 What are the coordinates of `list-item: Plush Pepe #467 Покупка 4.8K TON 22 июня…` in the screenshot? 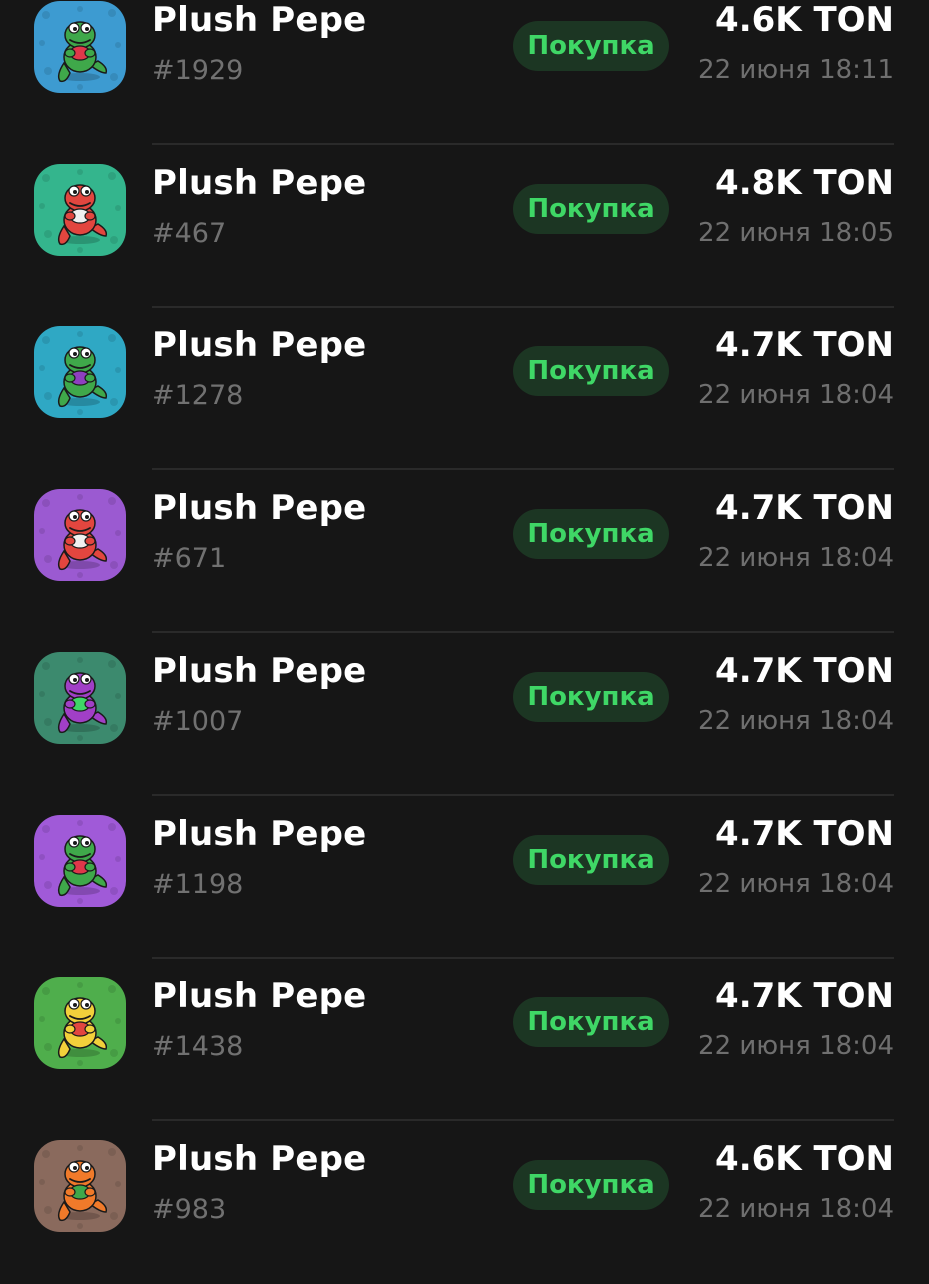 It's located at (464, 226).